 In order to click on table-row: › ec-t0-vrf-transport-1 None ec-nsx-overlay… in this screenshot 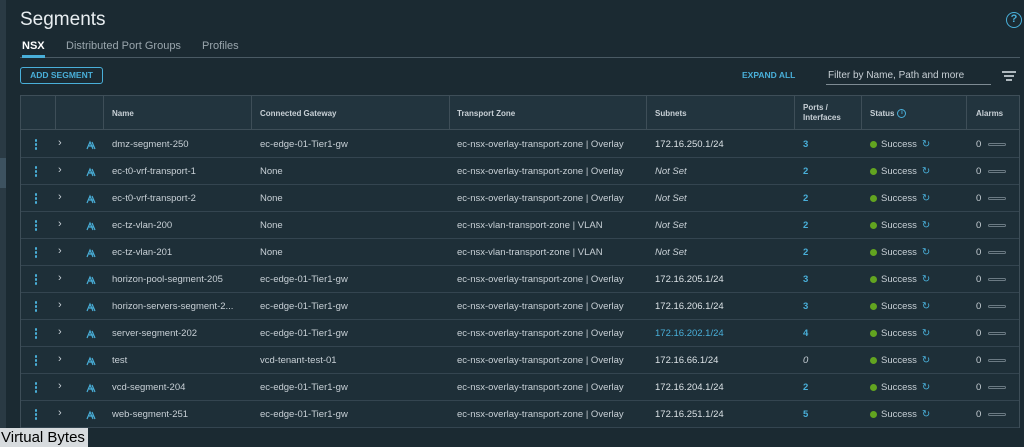, I will do `click(520, 171)`.